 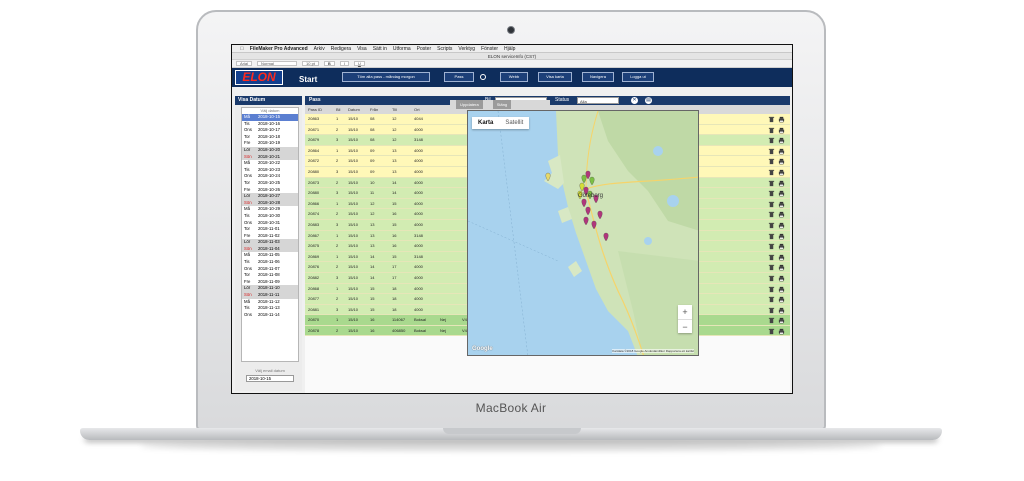 I want to click on date-row: Ons 2018-11-07, so click(x=270, y=269).